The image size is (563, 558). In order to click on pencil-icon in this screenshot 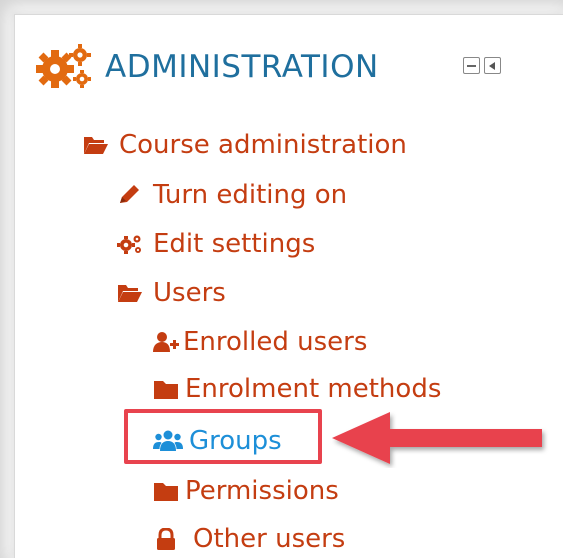, I will do `click(129, 194)`.